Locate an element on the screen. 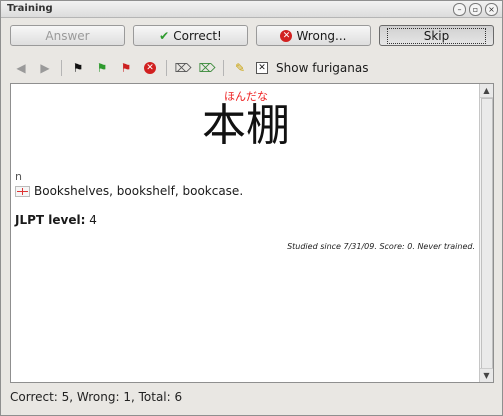 Image resolution: width=503 pixels, height=416 pixels. tag-edit-icon: ⌦ is located at coordinates (207, 68).